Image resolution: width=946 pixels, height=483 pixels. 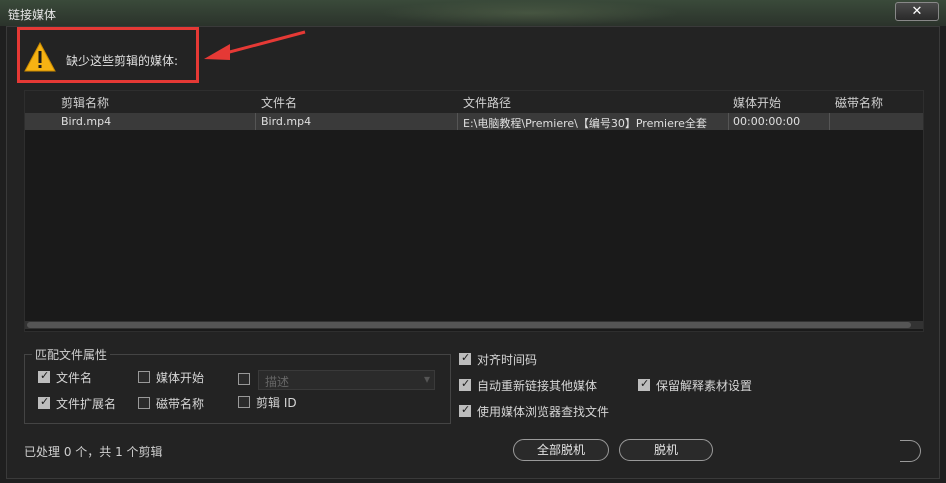 What do you see at coordinates (757, 102) in the screenshot?
I see `column-header-media-start: 媒体开始` at bounding box center [757, 102].